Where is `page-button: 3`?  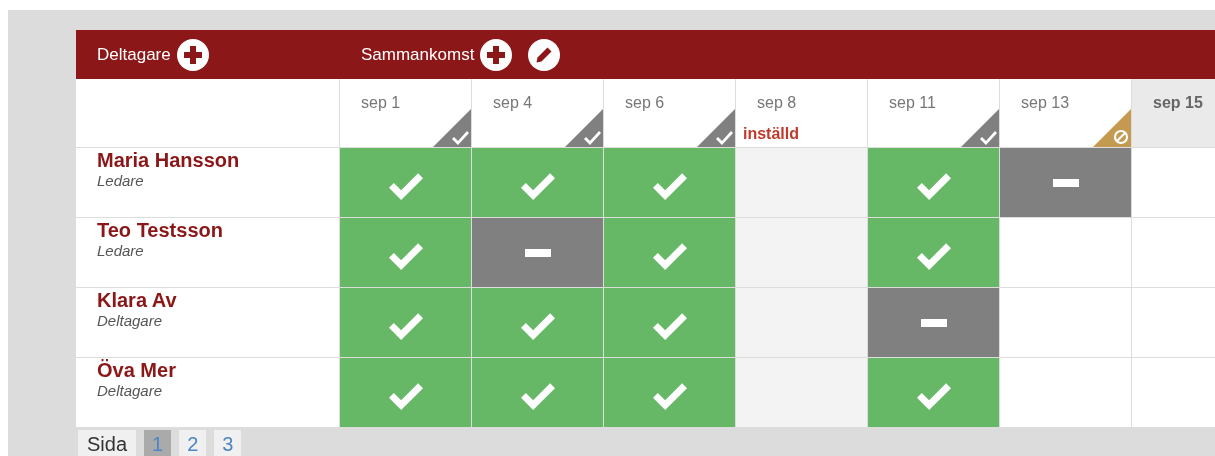 page-button: 3 is located at coordinates (228, 443).